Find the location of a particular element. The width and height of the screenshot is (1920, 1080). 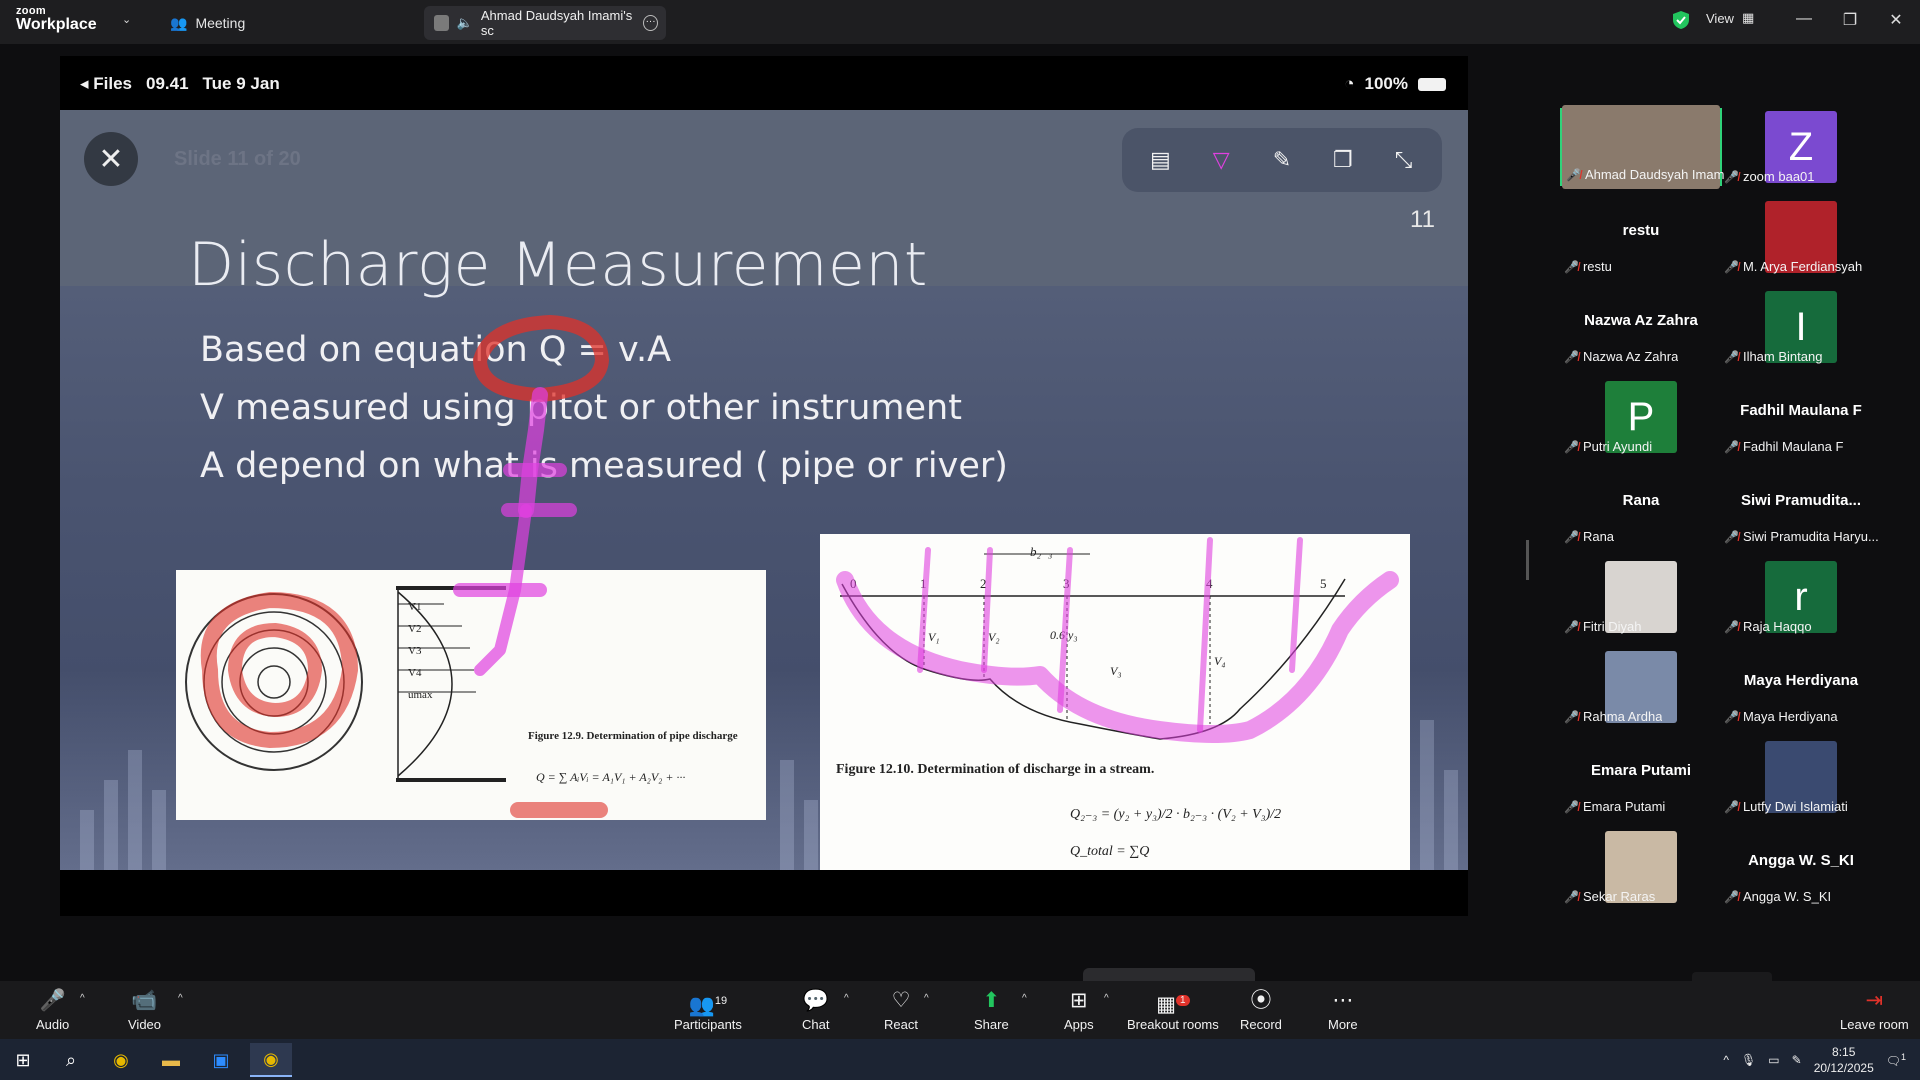

breakout-rooms-button: ▦ 1 Breakout rooms is located at coordinates (1173, 1010).